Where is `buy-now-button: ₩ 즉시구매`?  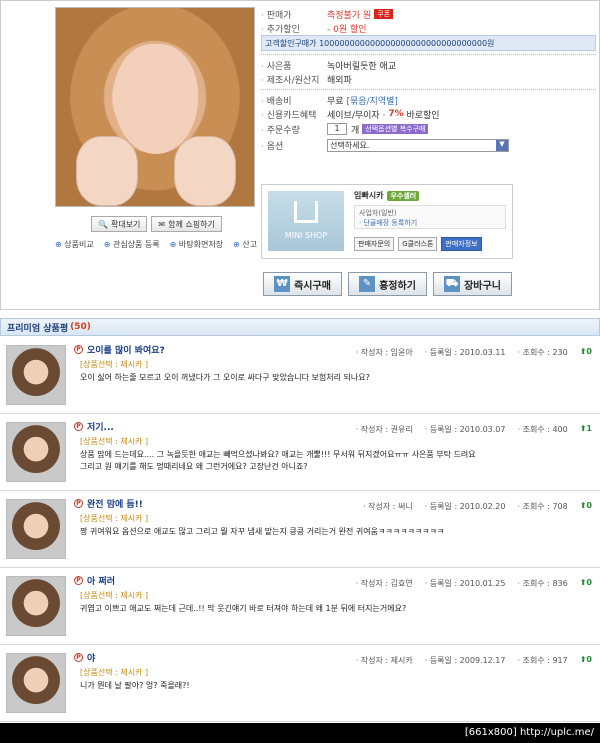
buy-now-button: ₩ 즉시구매 is located at coordinates (302, 284).